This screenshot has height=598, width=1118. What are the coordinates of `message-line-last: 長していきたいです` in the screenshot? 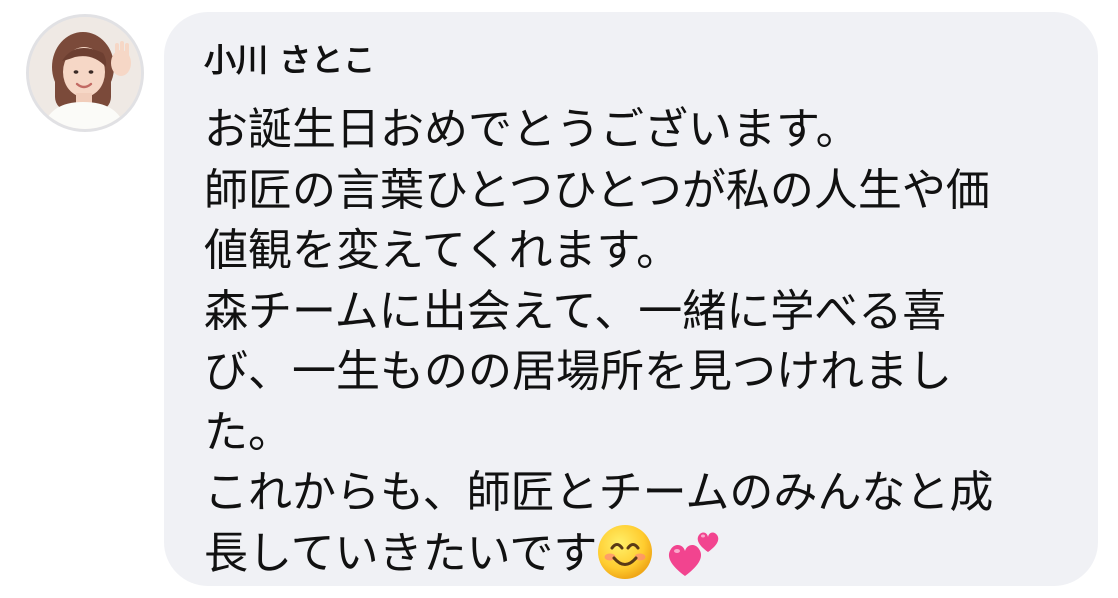 It's located at (631, 554).